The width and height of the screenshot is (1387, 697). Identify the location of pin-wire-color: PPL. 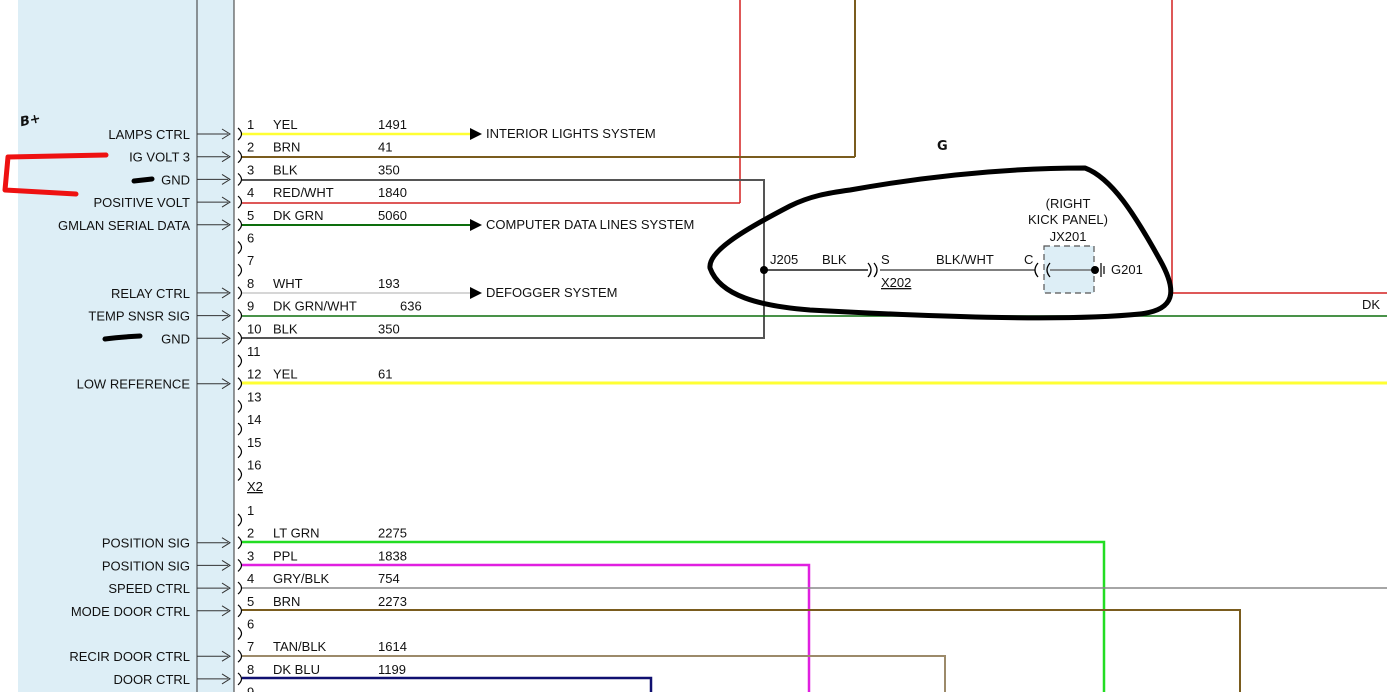
(285, 555).